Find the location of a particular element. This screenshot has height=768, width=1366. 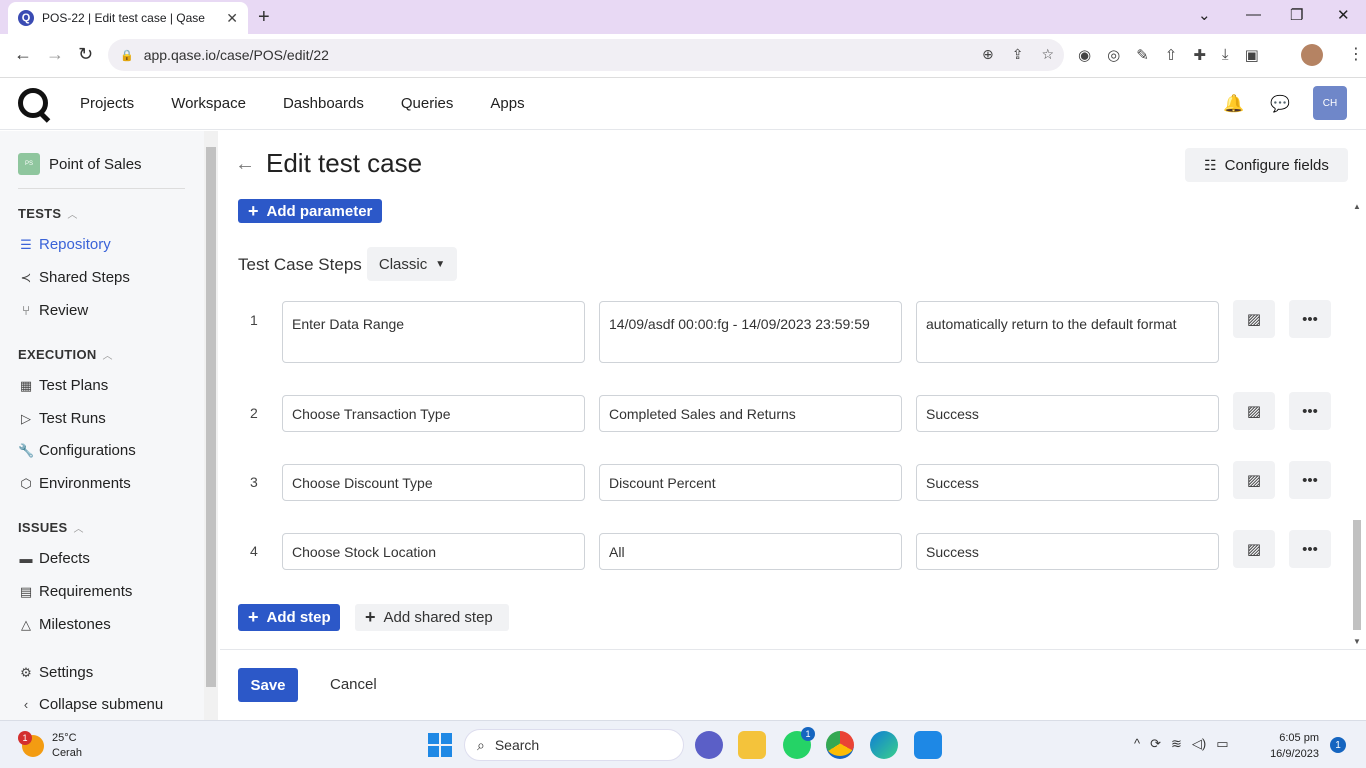

browser-menu-icon: ⋮ is located at coordinates (1356, 54).